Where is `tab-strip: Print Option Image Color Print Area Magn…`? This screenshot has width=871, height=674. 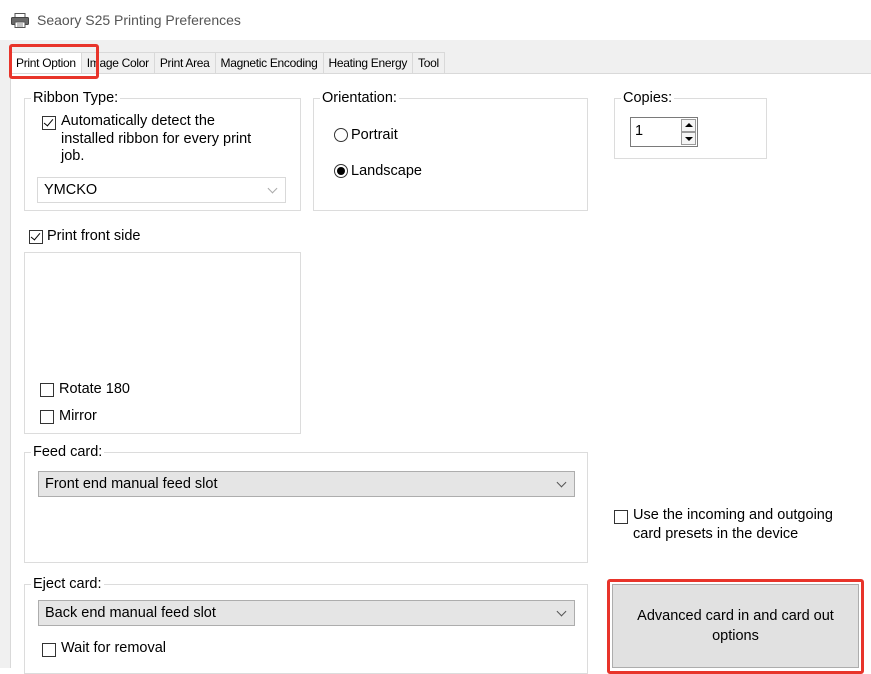 tab-strip: Print Option Image Color Print Area Magn… is located at coordinates (227, 63).